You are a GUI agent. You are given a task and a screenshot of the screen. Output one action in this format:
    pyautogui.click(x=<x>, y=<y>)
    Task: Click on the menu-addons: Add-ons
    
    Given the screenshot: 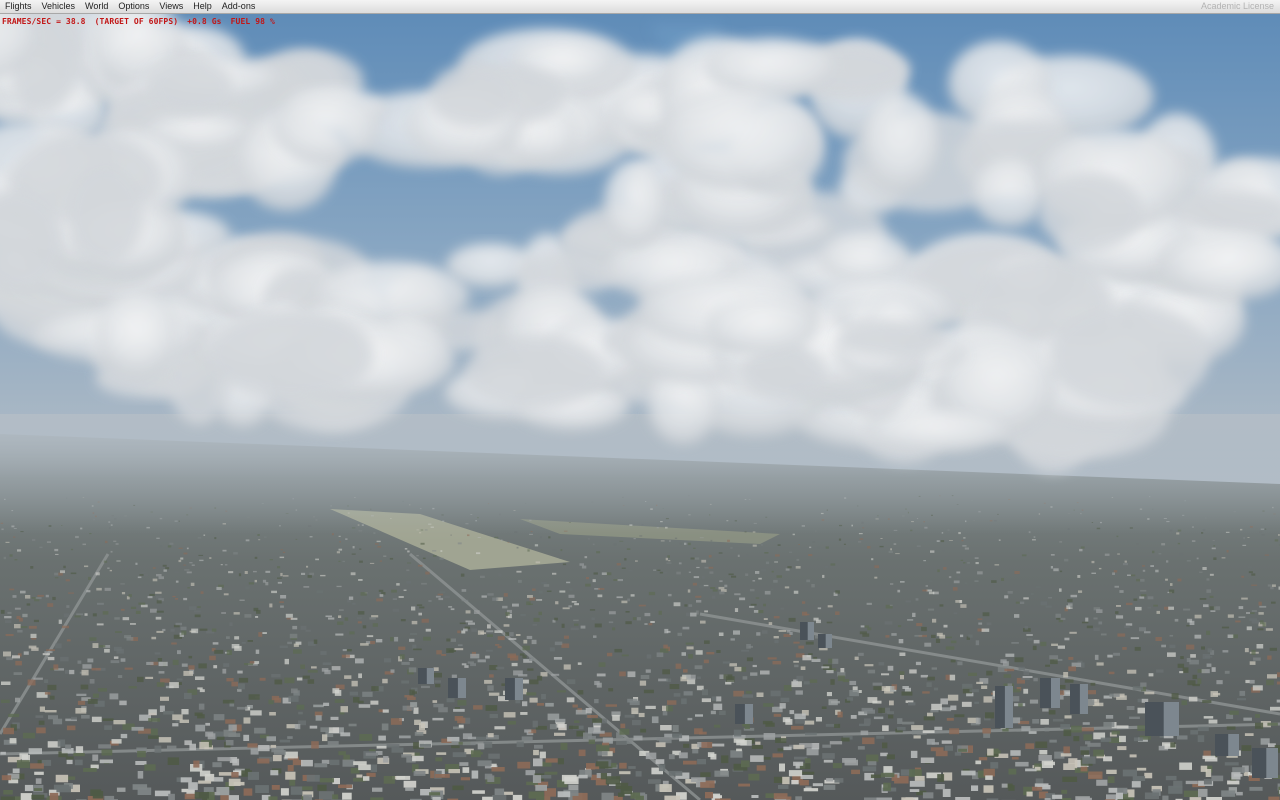 What is the action you would take?
    pyautogui.click(x=240, y=6)
    